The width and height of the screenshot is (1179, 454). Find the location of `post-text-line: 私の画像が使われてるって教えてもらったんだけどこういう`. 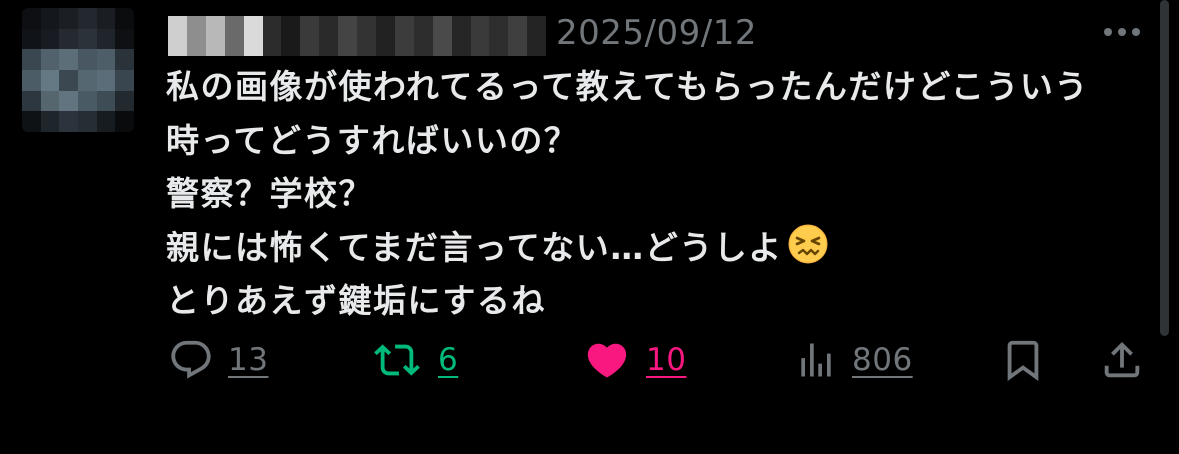

post-text-line: 私の画像が使われてるって教えてもらったんだけどこういう is located at coordinates (627, 86).